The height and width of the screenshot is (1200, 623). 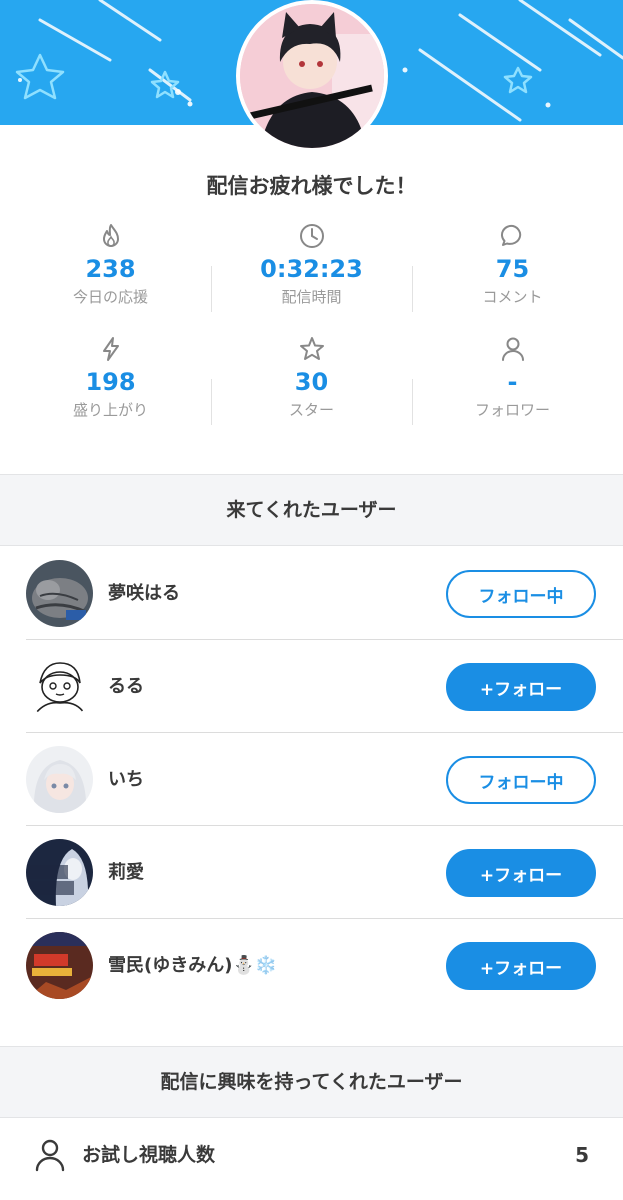 I want to click on interested-heading: 配信に興味を持ってくれたユーザー, so click(x=311, y=1082).